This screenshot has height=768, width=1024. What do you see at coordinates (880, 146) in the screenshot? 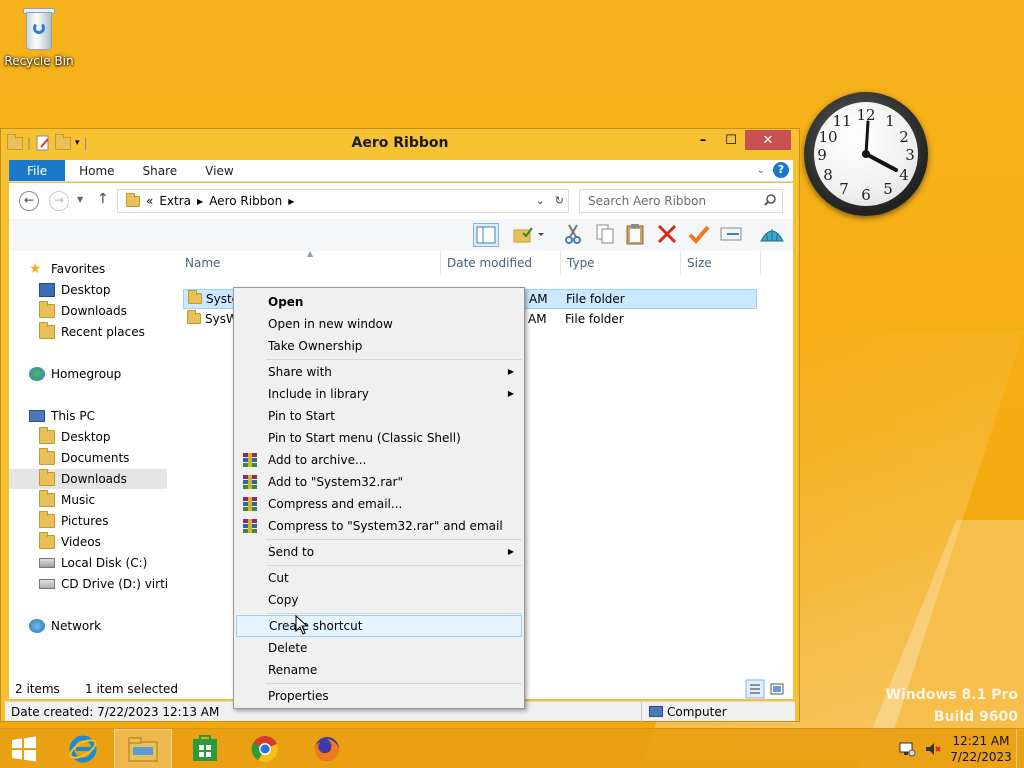
I see `clock-hands-icon` at bounding box center [880, 146].